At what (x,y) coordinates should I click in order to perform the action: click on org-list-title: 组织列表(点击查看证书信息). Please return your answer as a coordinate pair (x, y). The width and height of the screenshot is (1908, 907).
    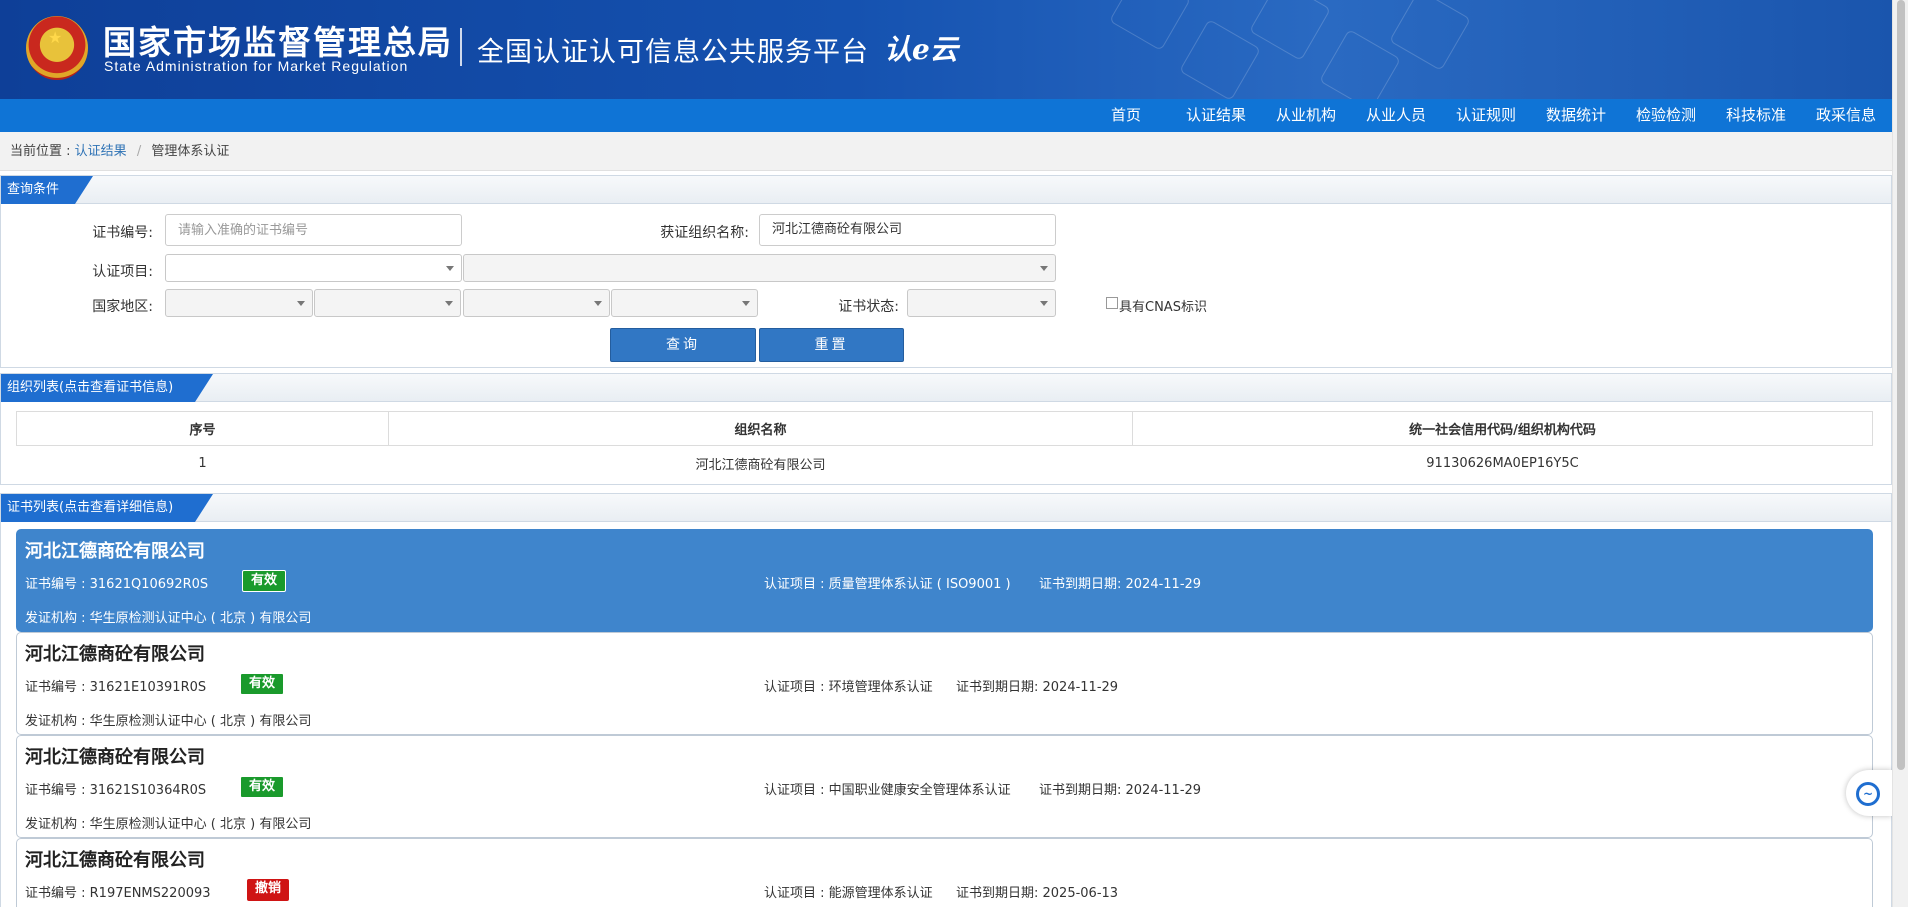
    Looking at the image, I should click on (107, 388).